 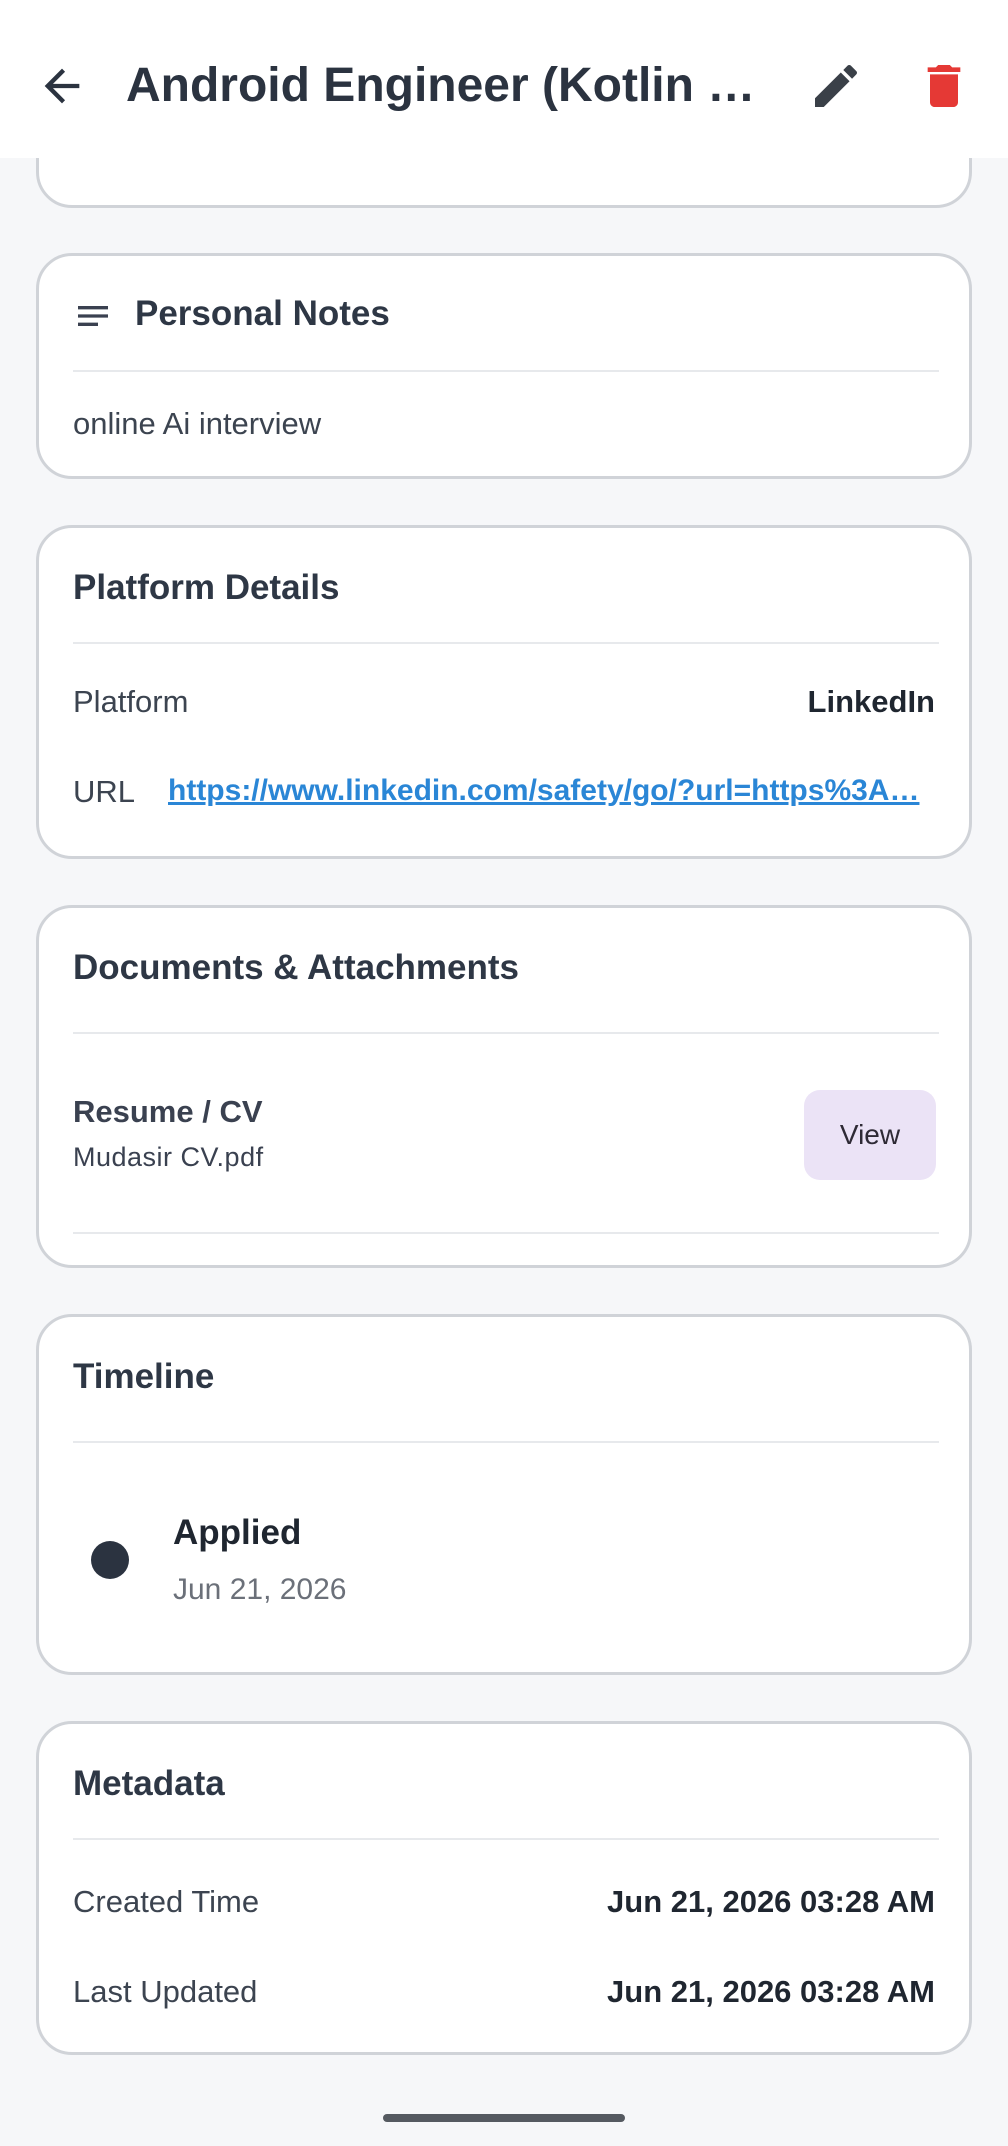 What do you see at coordinates (260, 1589) in the screenshot?
I see `timeline-date: Jun 21, 2026` at bounding box center [260, 1589].